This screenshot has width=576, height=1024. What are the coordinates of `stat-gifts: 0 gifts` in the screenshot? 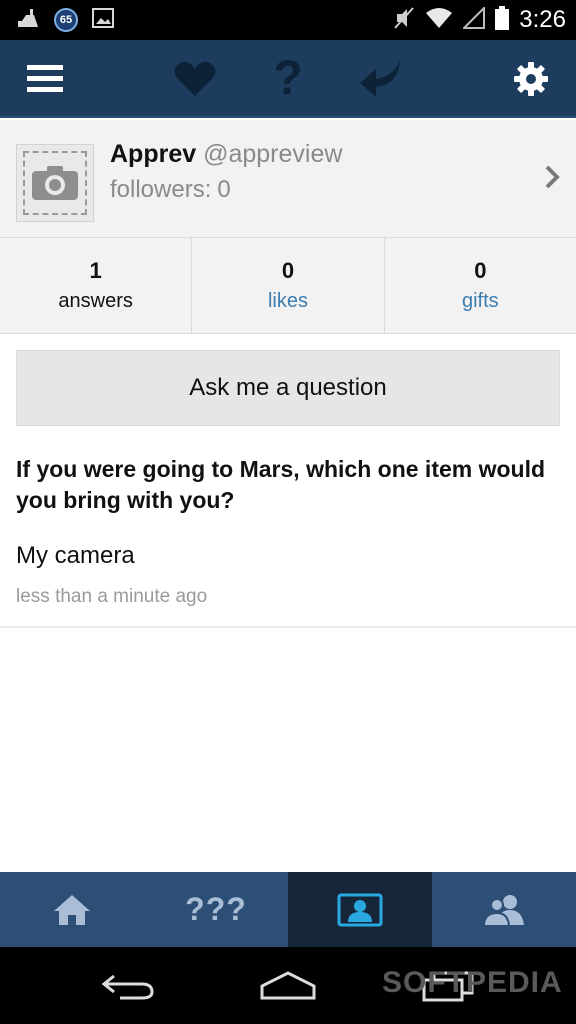 It's located at (480, 285).